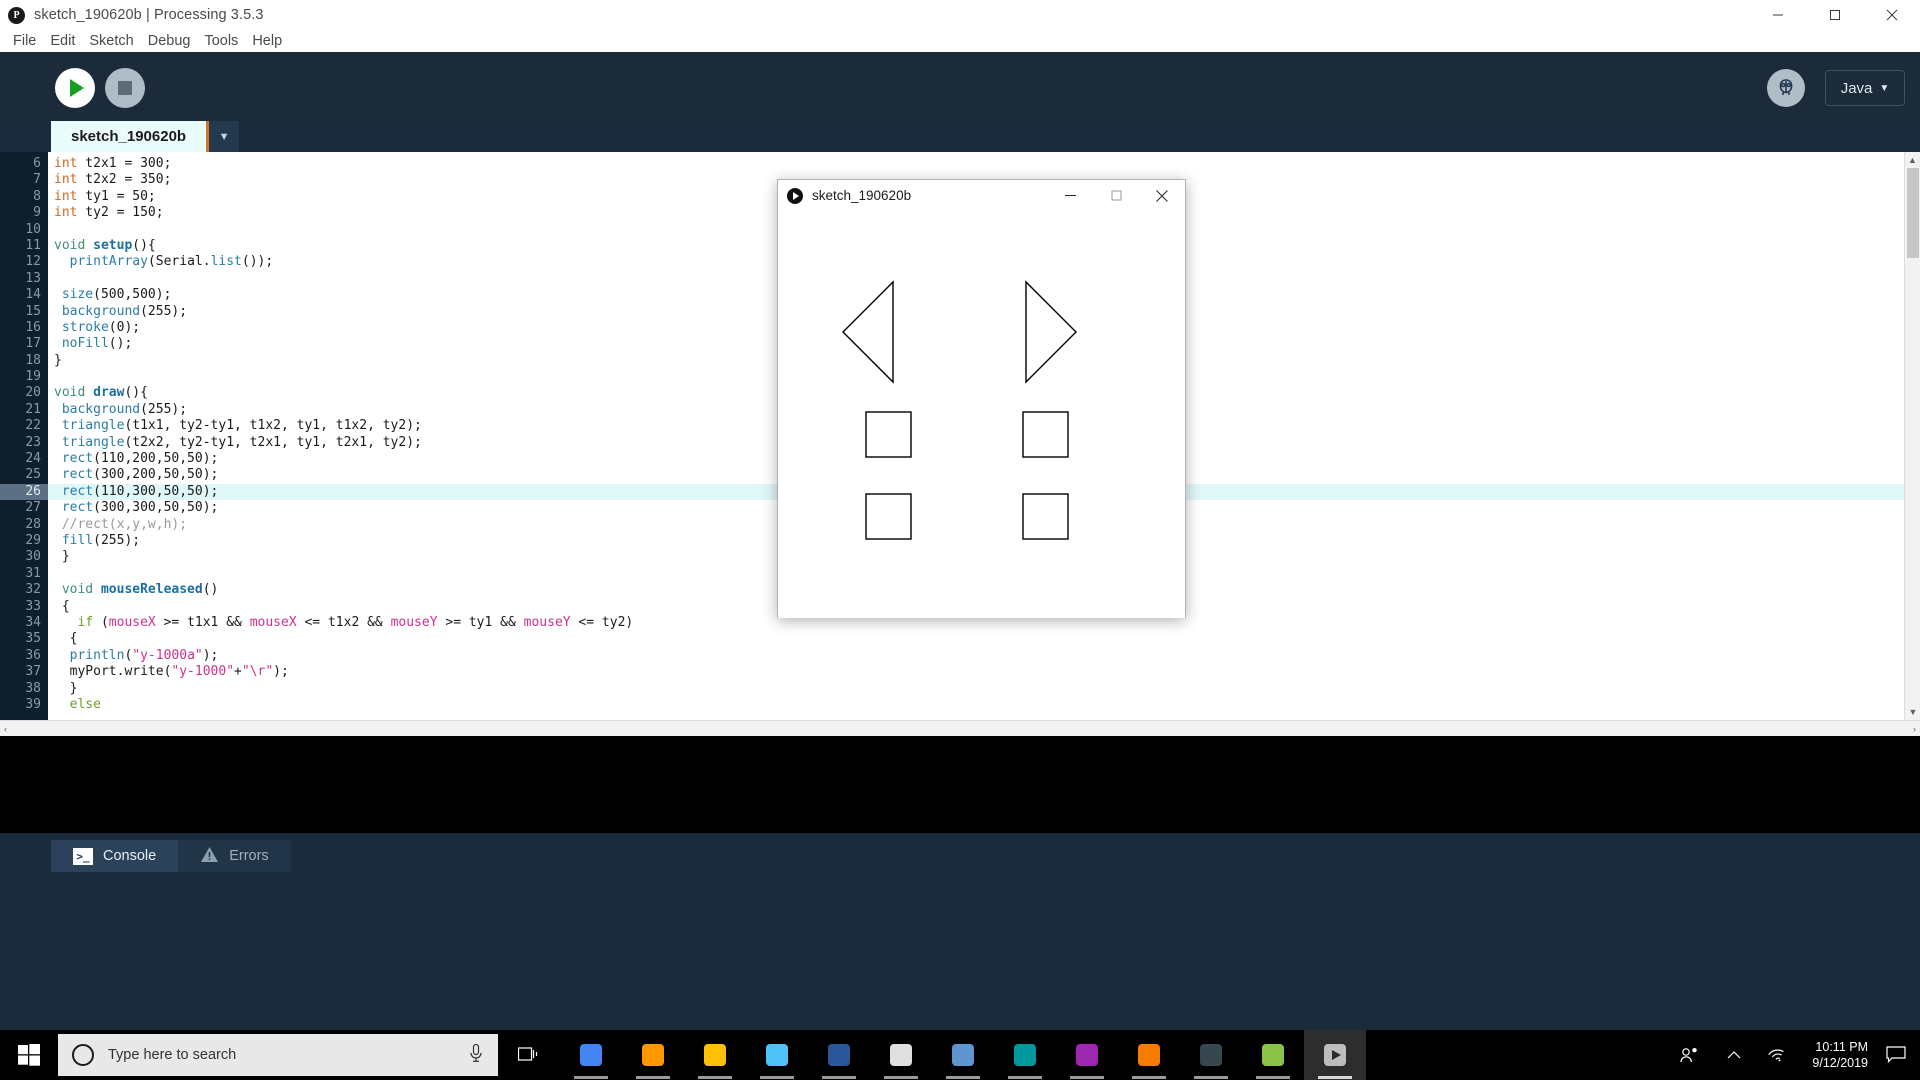  What do you see at coordinates (888, 434) in the screenshot?
I see `rect-top-left` at bounding box center [888, 434].